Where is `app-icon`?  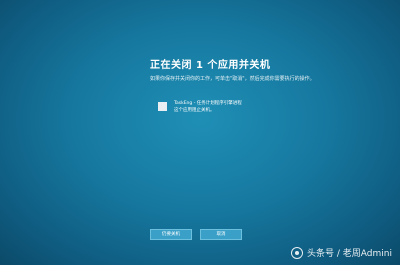
app-icon is located at coordinates (162, 106).